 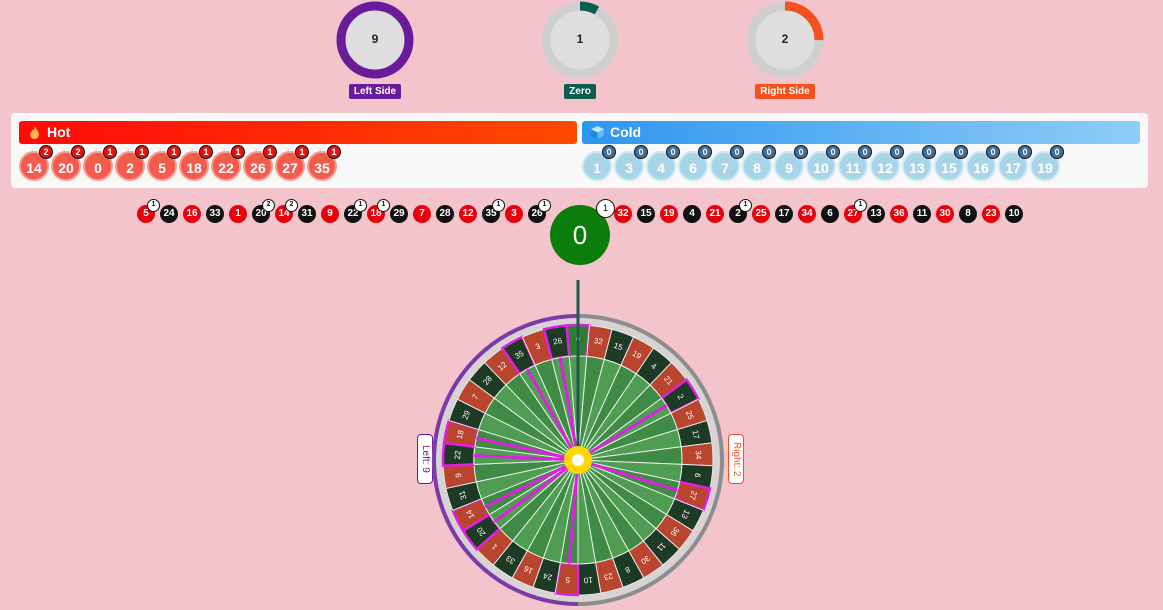 What do you see at coordinates (823, 163) in the screenshot?
I see `cold-number: 10 0` at bounding box center [823, 163].